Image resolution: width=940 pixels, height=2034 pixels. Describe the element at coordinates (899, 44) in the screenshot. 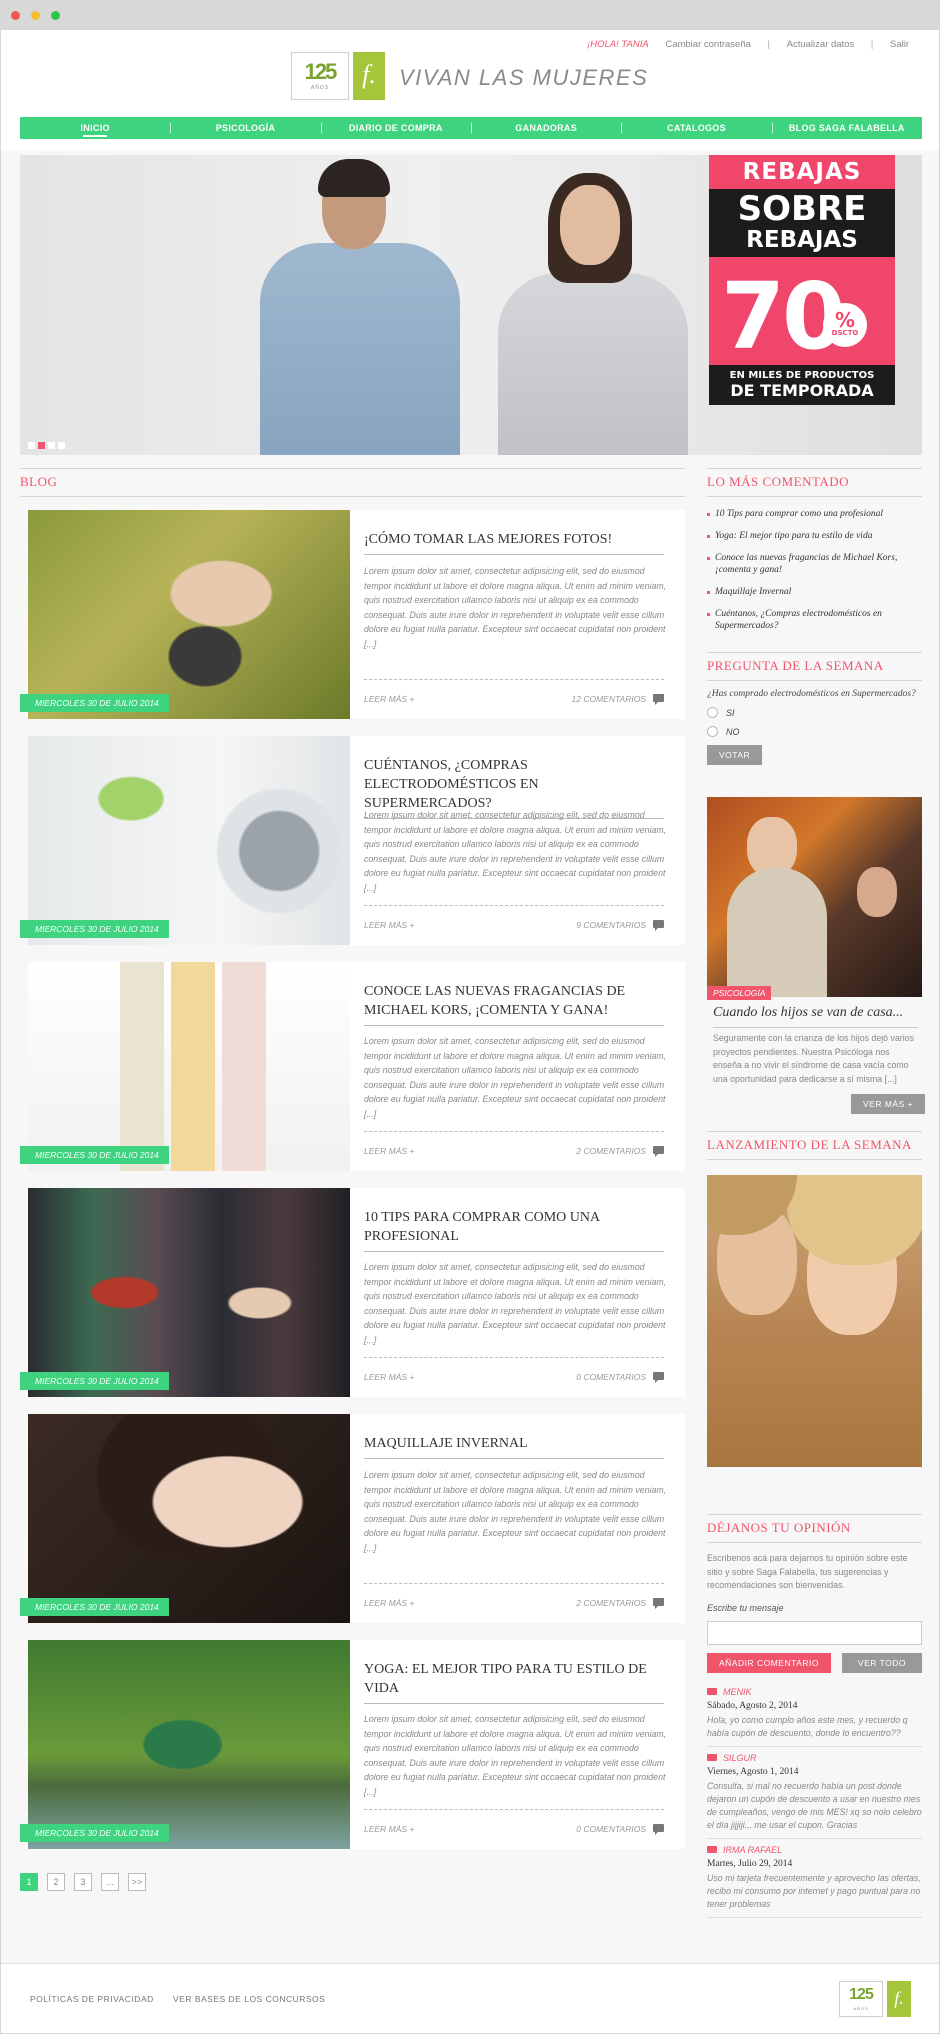

I see `logout-link: Salir` at that location.